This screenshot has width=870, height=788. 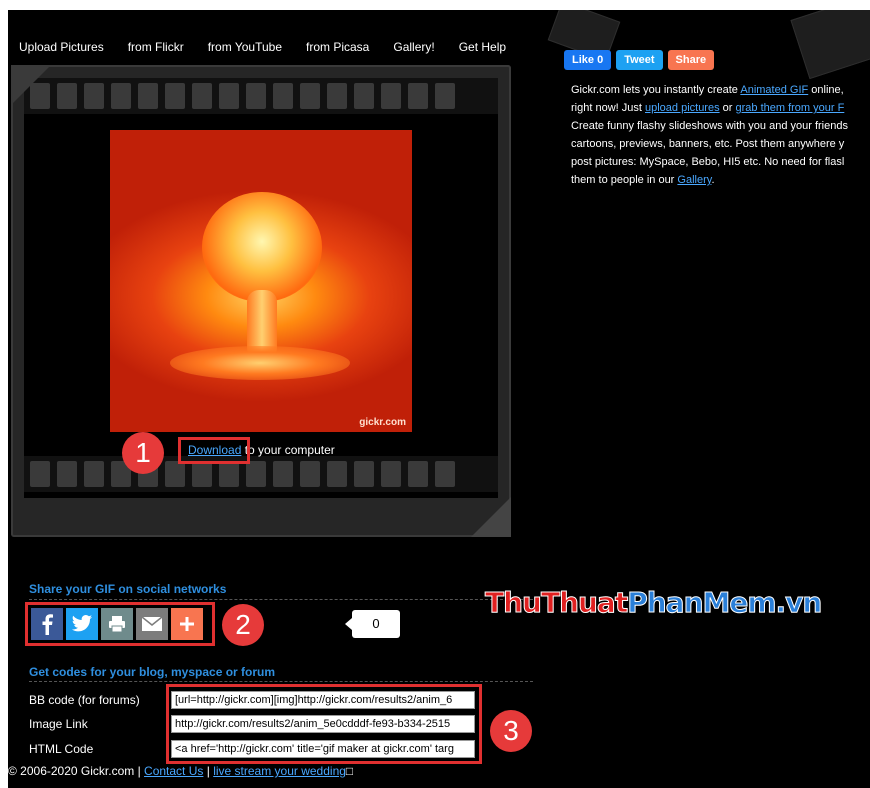 I want to click on code-label: BB code (for forums), so click(x=84, y=700).